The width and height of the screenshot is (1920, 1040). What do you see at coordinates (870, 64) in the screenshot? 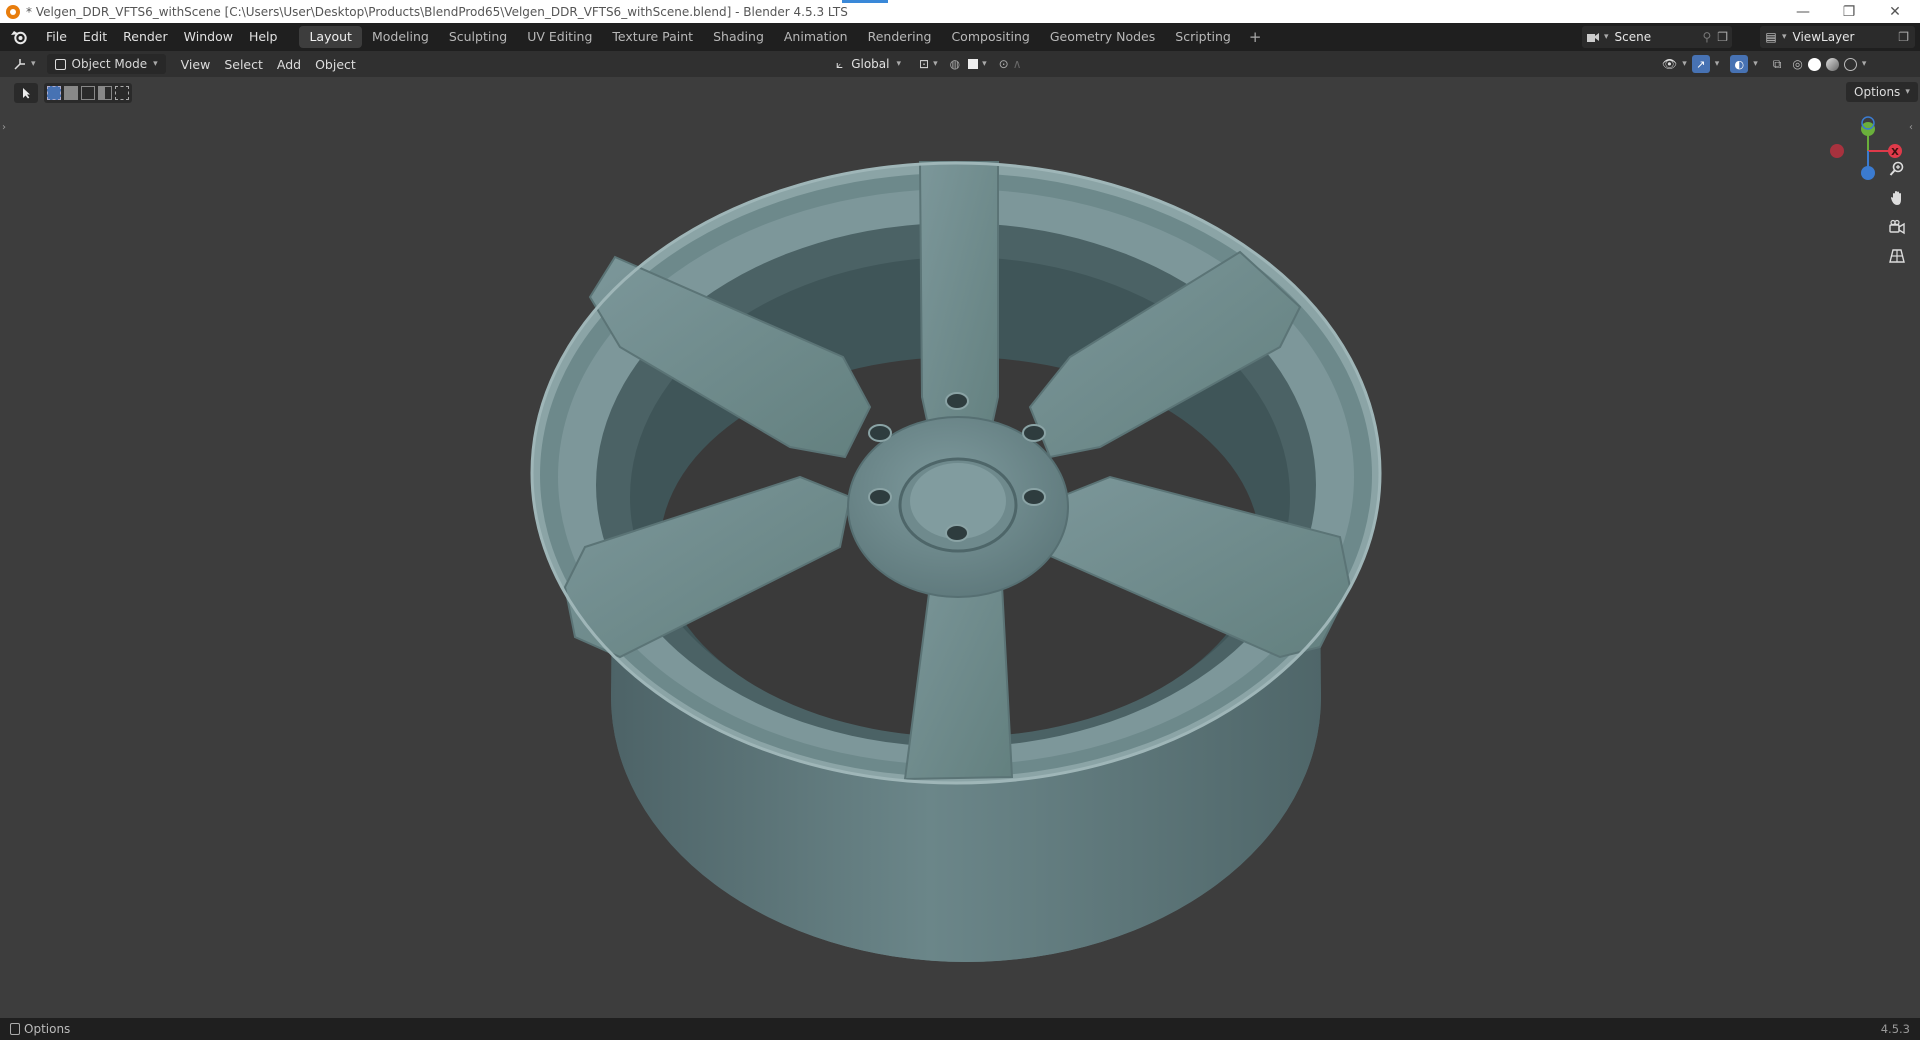
I see `orientation-label: Global` at bounding box center [870, 64].